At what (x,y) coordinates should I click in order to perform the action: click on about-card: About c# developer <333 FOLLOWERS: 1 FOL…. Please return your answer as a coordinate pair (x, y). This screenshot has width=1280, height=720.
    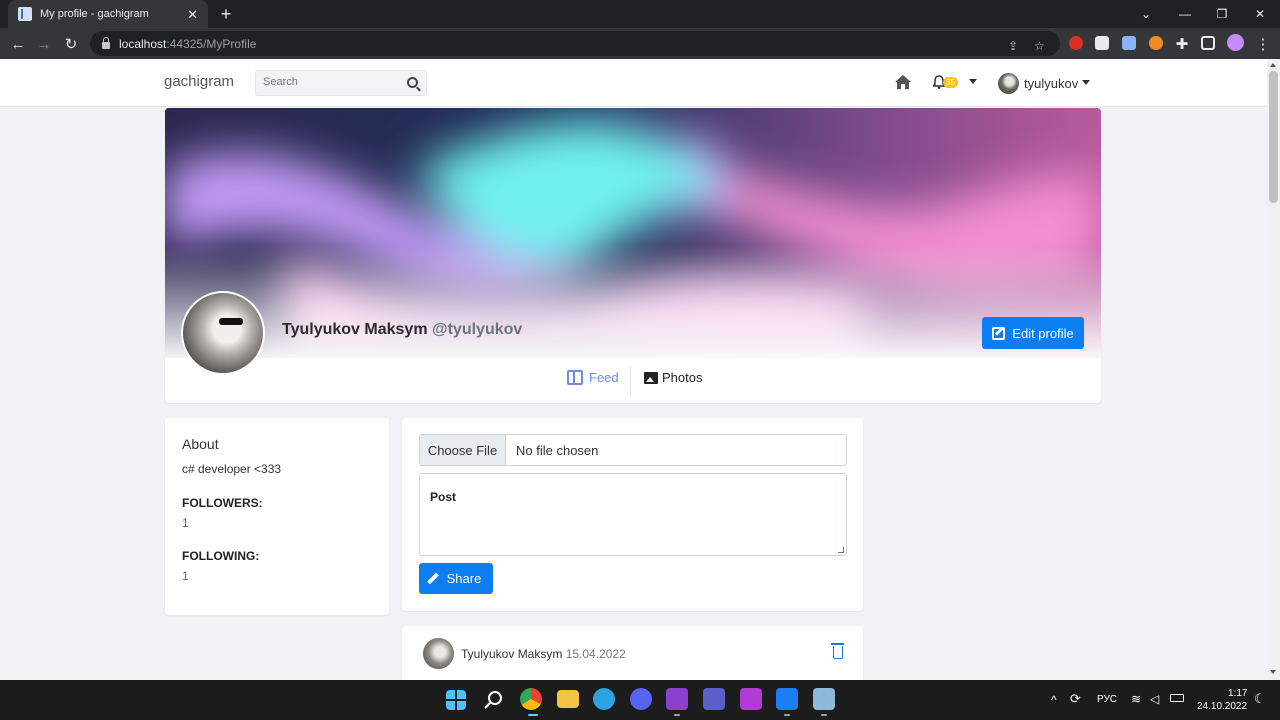
    Looking at the image, I should click on (277, 516).